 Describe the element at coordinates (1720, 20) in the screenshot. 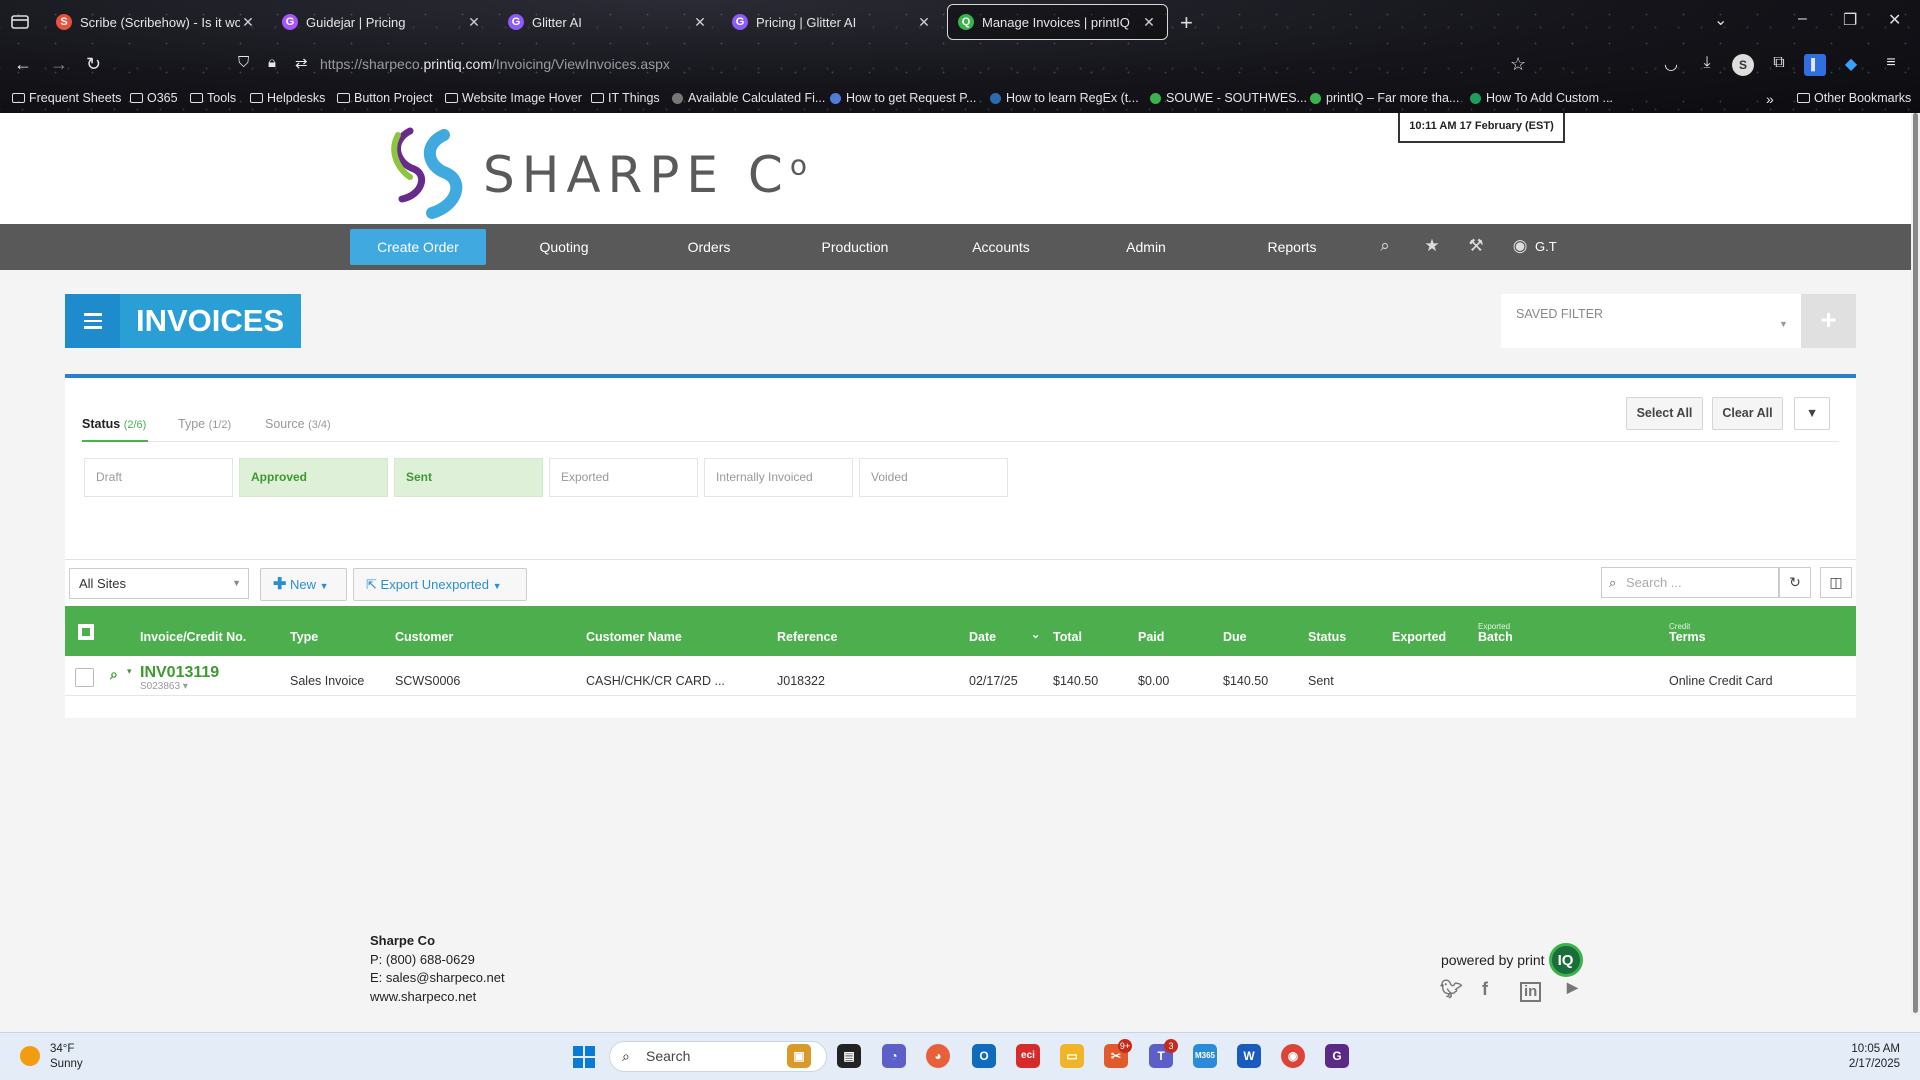

I see `tab-overflow-chevron-icon: ⌄` at that location.